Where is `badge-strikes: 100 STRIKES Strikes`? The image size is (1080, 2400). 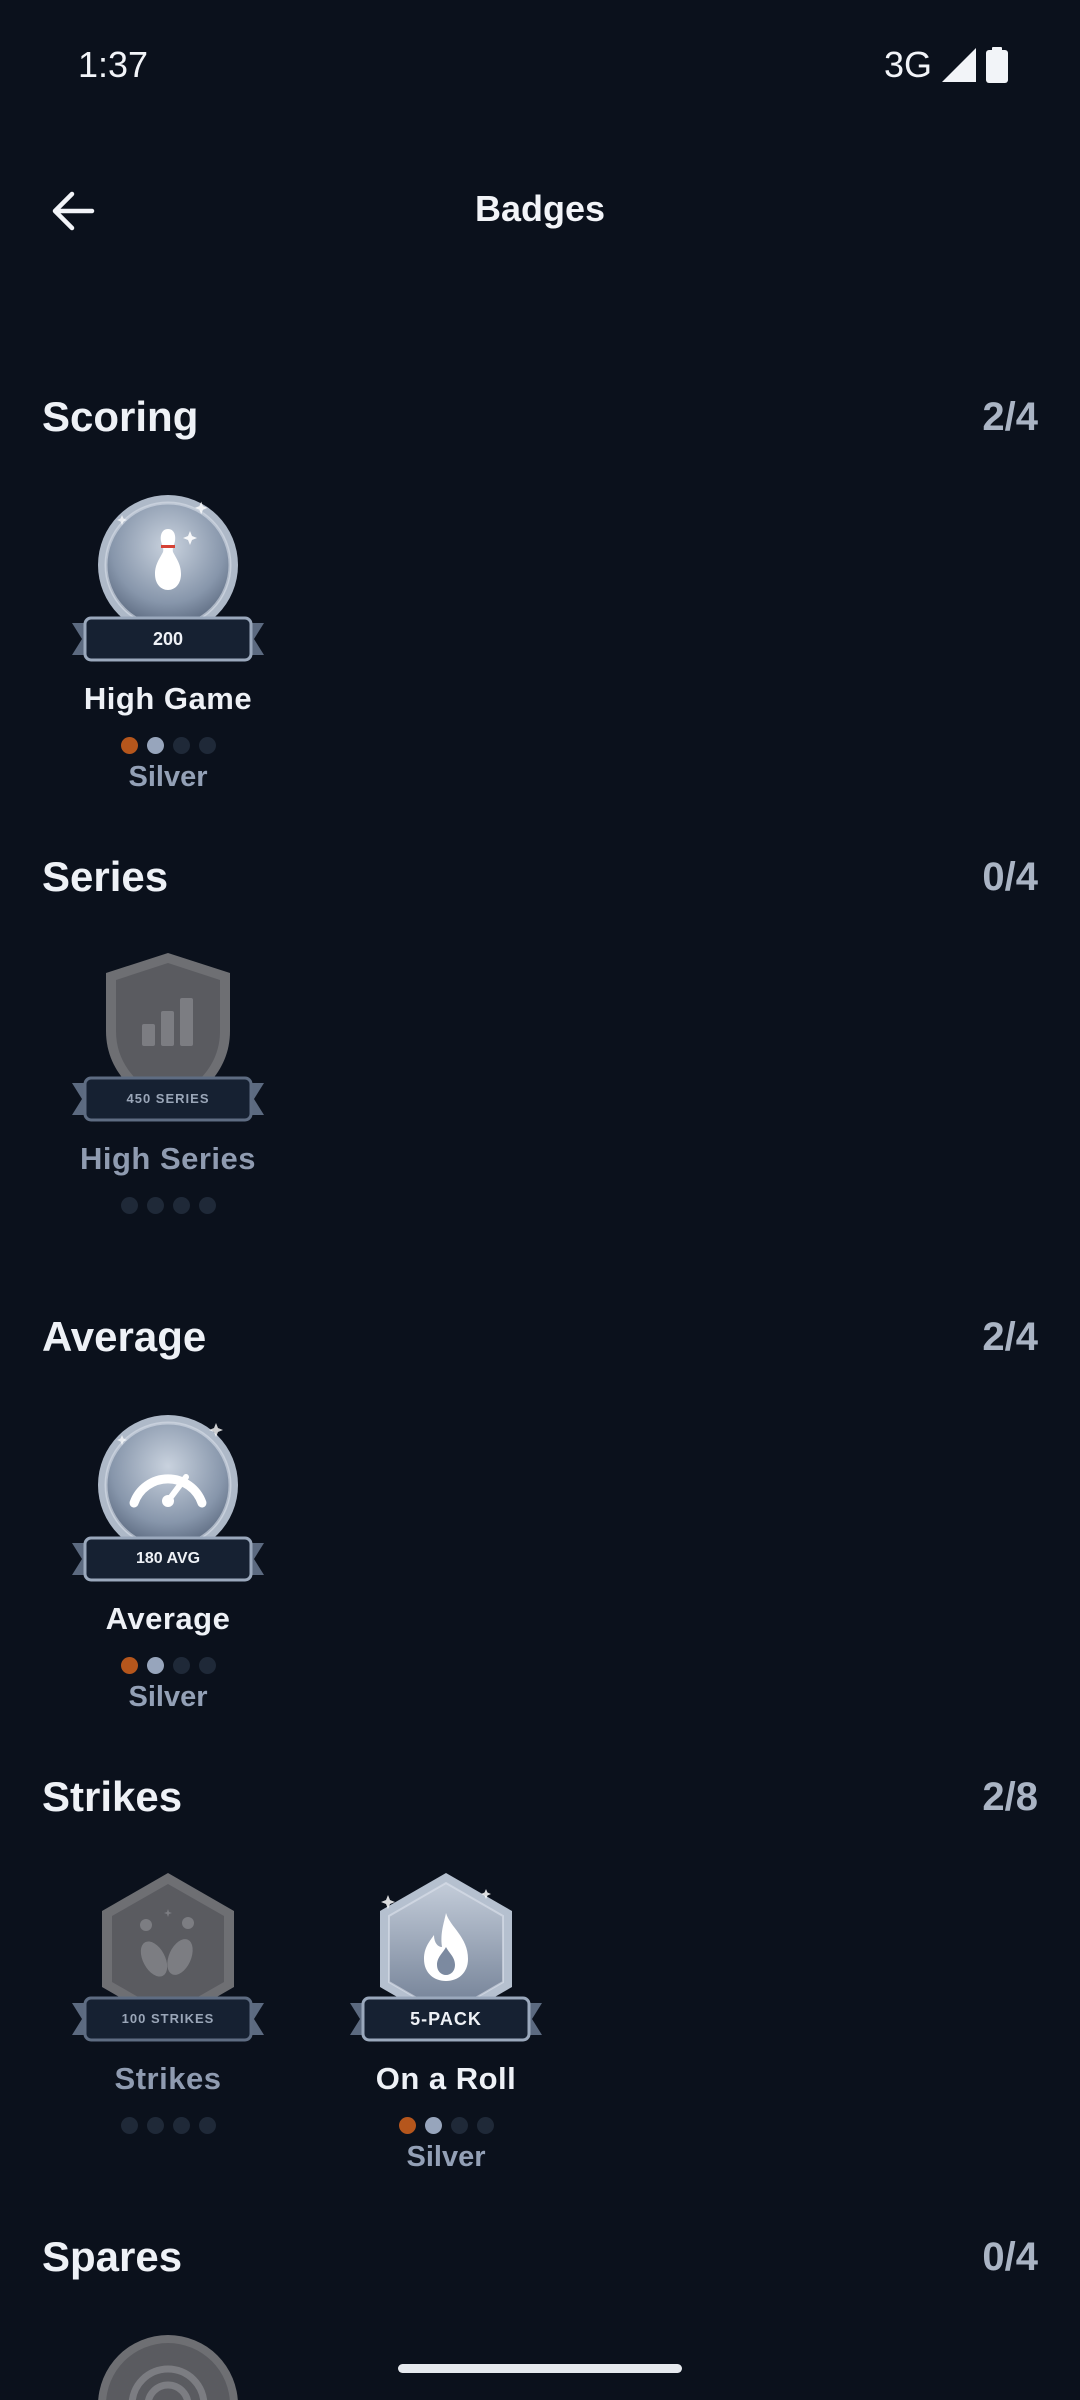 badge-strikes: 100 STRIKES Strikes is located at coordinates (168, 2033).